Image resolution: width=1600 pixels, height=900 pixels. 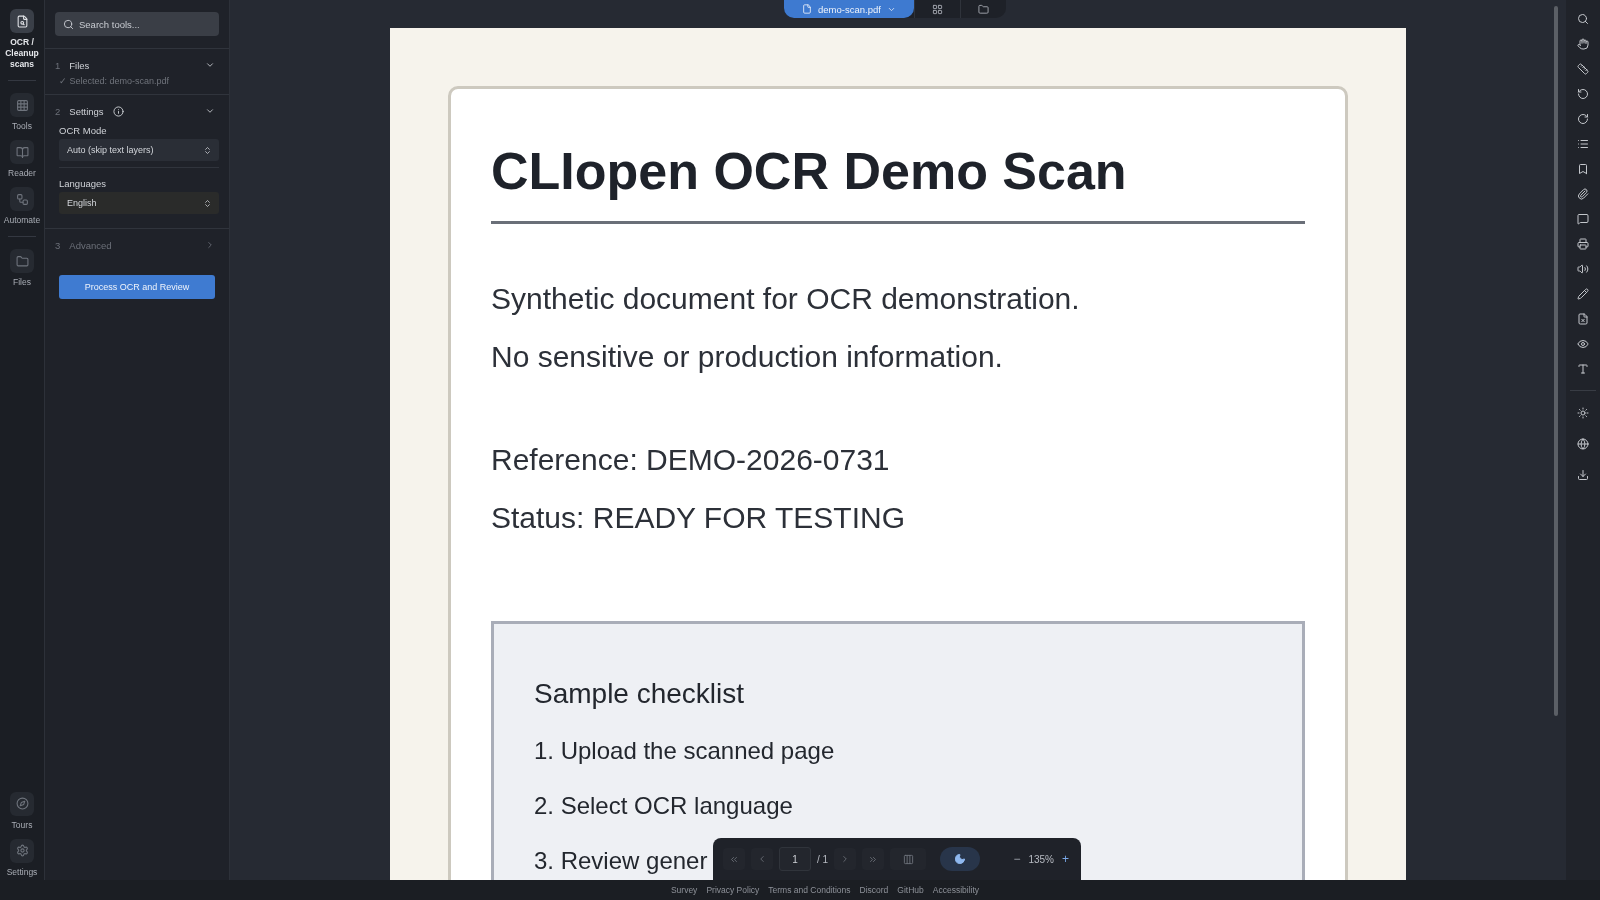 I want to click on rail-label: Automate, so click(x=22, y=221).